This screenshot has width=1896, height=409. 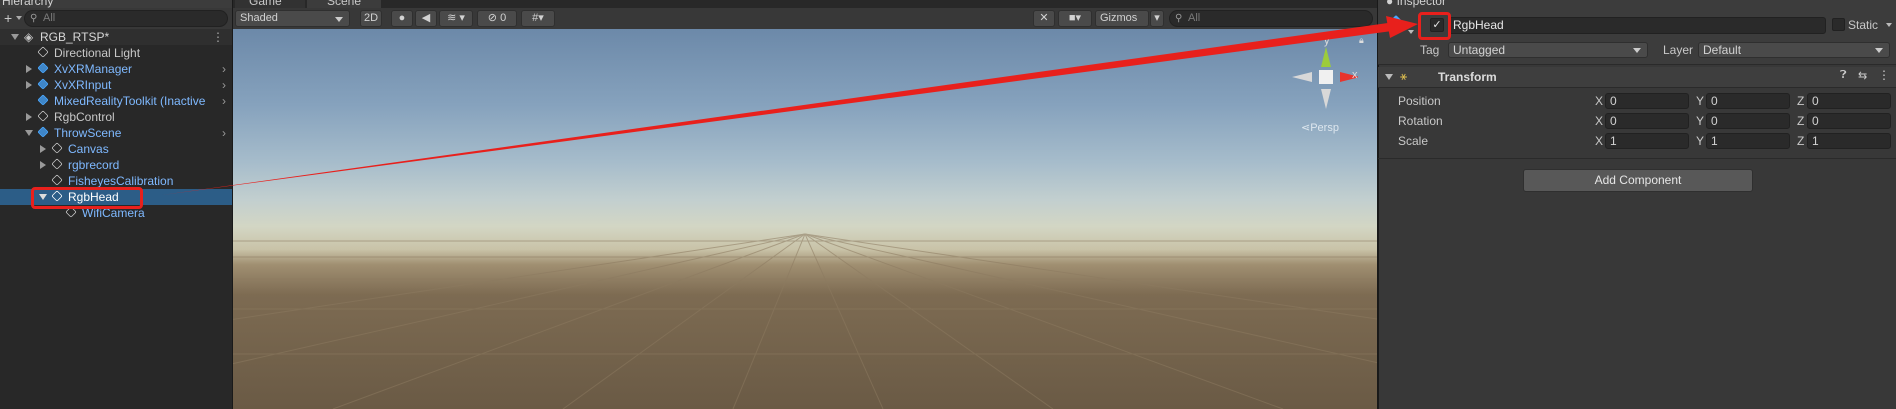 What do you see at coordinates (116, 149) in the screenshot?
I see `tree-item-canvas: Canvas` at bounding box center [116, 149].